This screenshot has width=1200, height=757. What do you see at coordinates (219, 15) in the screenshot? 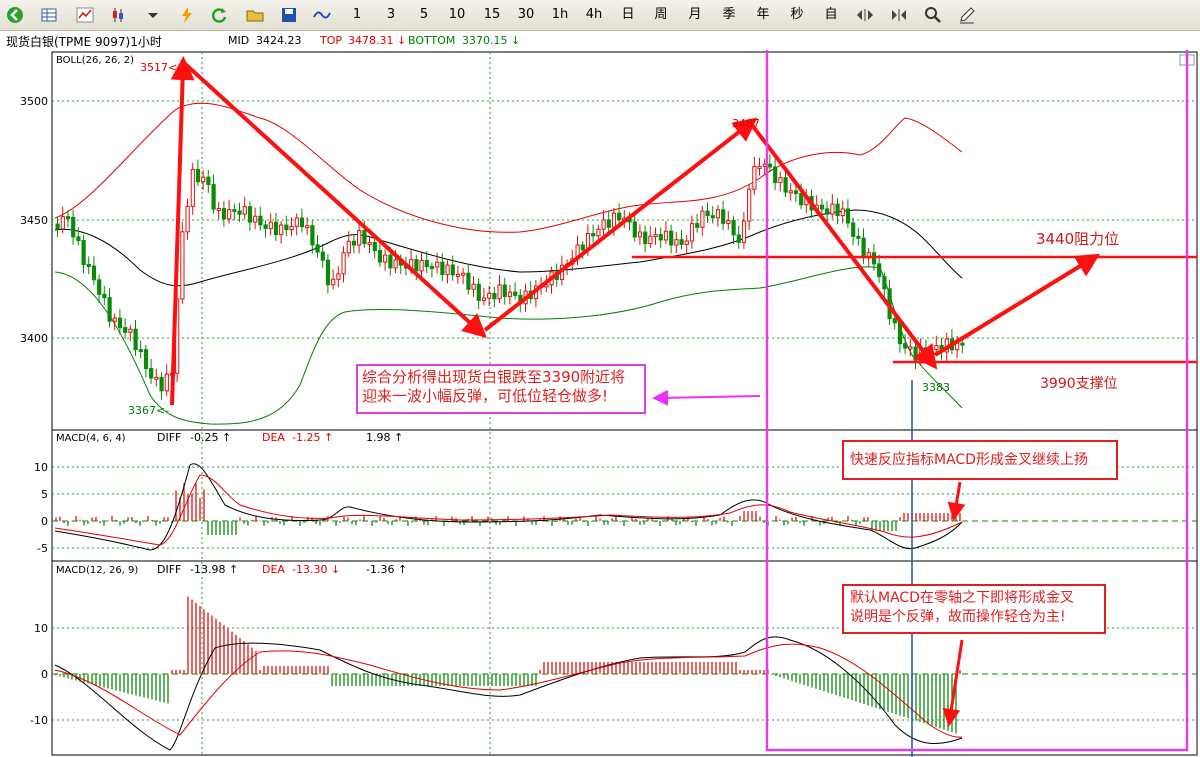
I see `refresh-icon` at bounding box center [219, 15].